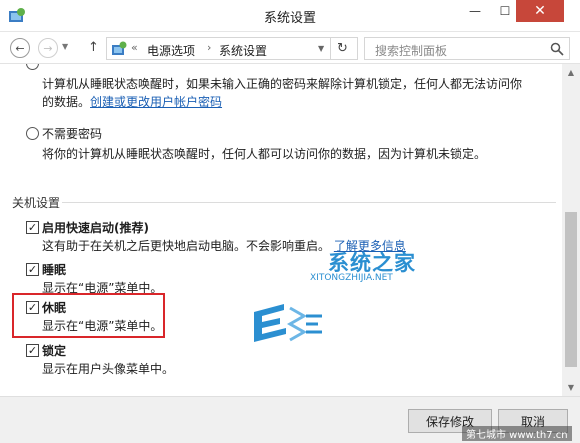  Describe the element at coordinates (321, 48) in the screenshot. I see `address-dropdown-icon: ▼` at that location.